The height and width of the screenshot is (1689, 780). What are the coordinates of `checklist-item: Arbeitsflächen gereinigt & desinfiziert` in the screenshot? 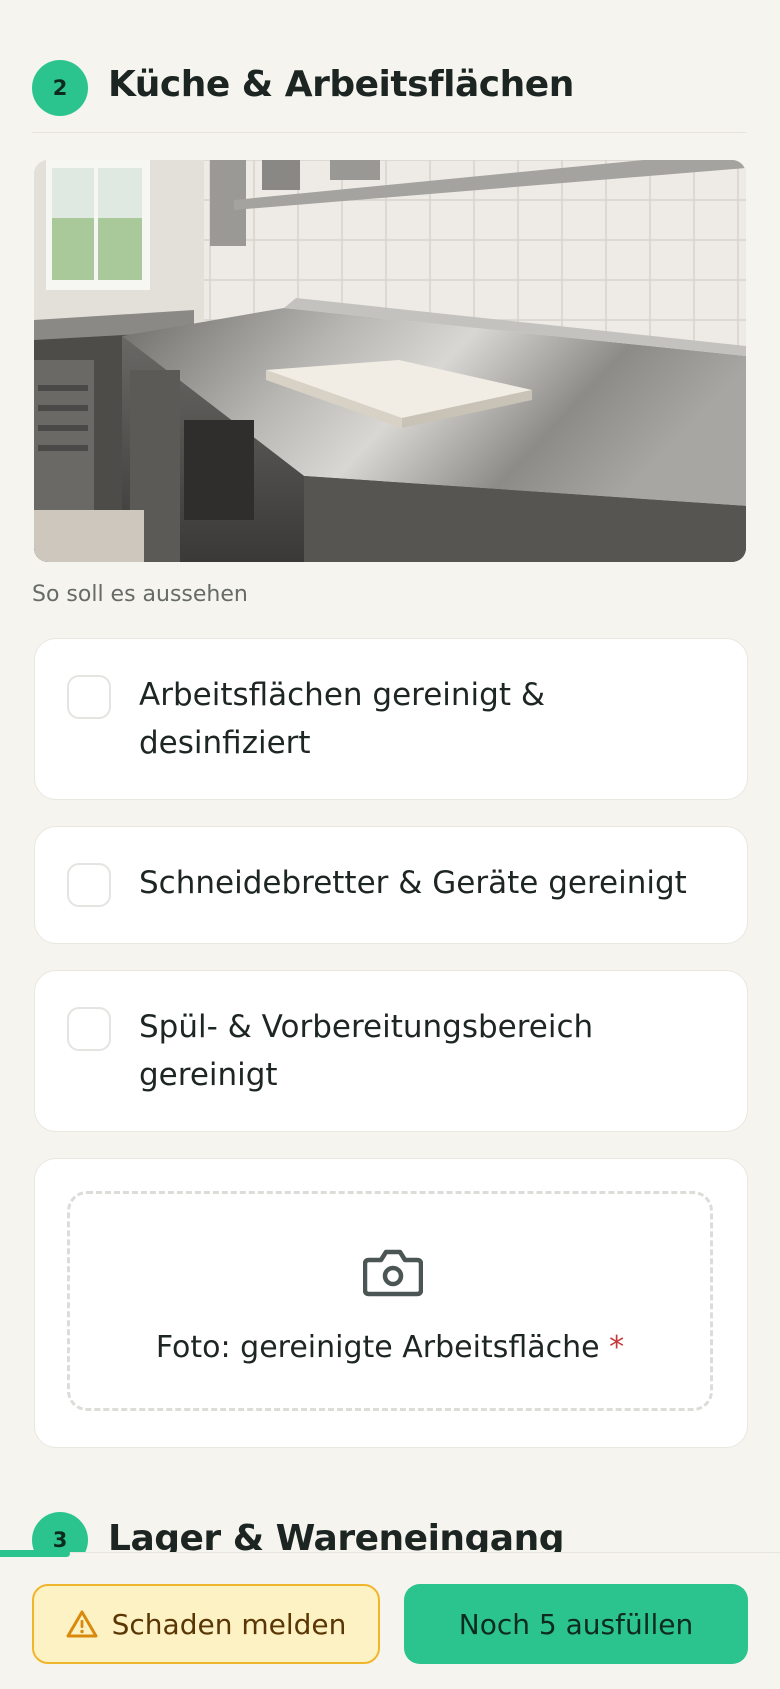 It's located at (391, 719).